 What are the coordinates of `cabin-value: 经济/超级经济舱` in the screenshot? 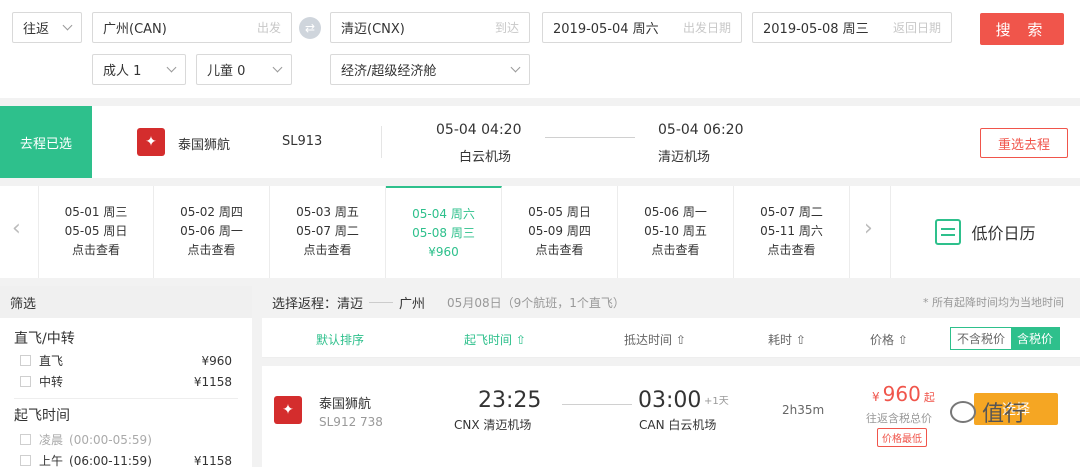 It's located at (389, 71).